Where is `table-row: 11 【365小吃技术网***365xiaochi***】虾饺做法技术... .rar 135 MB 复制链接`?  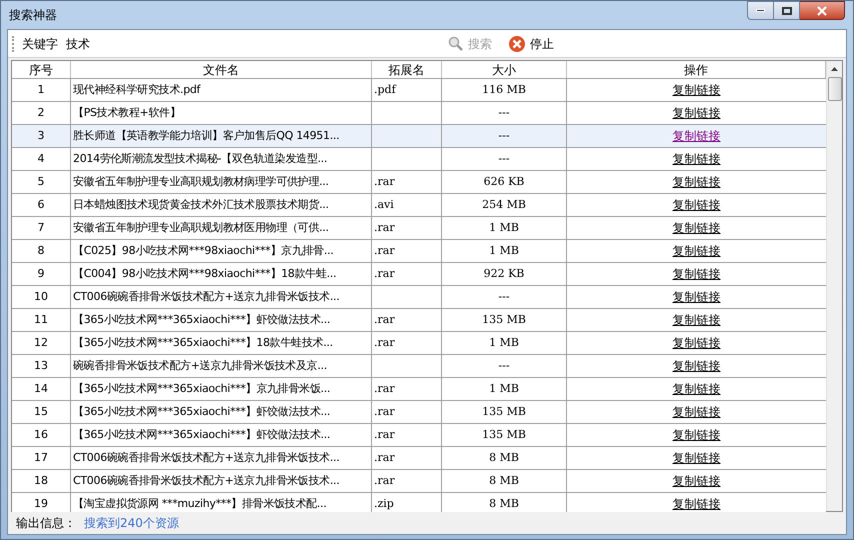
table-row: 11 【365小吃技术网***365xiaochi***】虾饺做法技术... .rar 135 MB 复制链接 is located at coordinates (419, 320).